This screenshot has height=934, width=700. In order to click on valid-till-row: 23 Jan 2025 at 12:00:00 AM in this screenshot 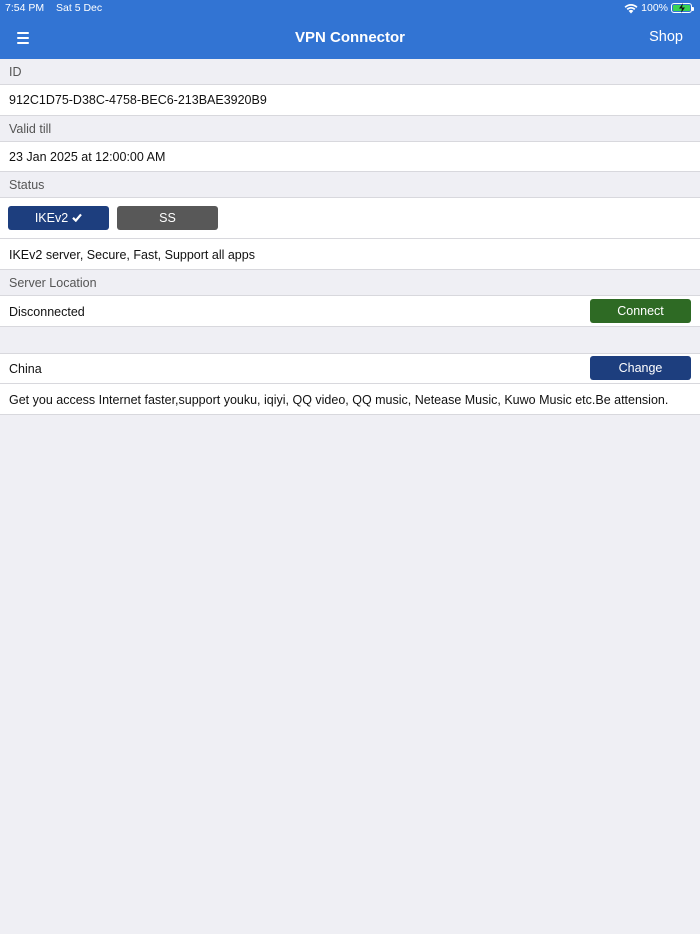, I will do `click(350, 157)`.